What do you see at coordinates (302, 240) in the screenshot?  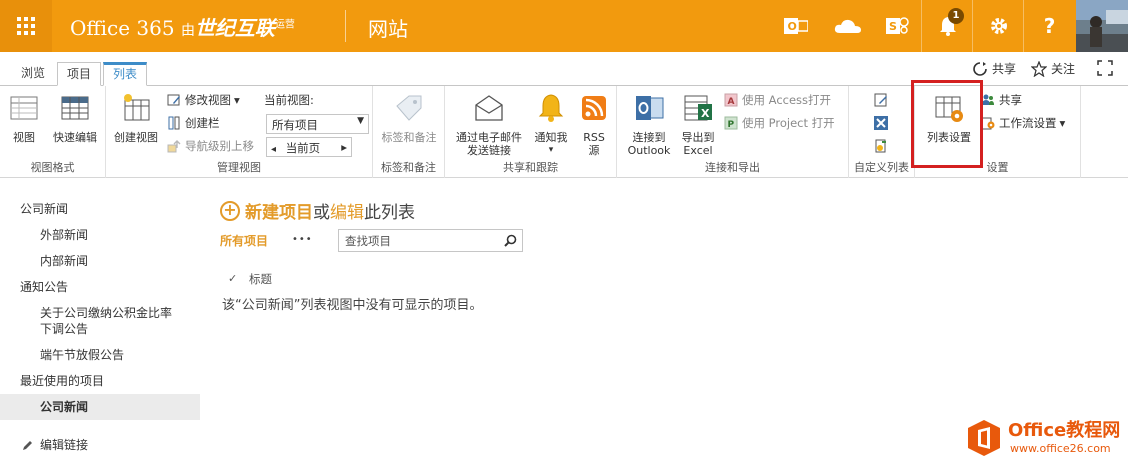 I see `more-views-ellipsis: •••` at bounding box center [302, 240].